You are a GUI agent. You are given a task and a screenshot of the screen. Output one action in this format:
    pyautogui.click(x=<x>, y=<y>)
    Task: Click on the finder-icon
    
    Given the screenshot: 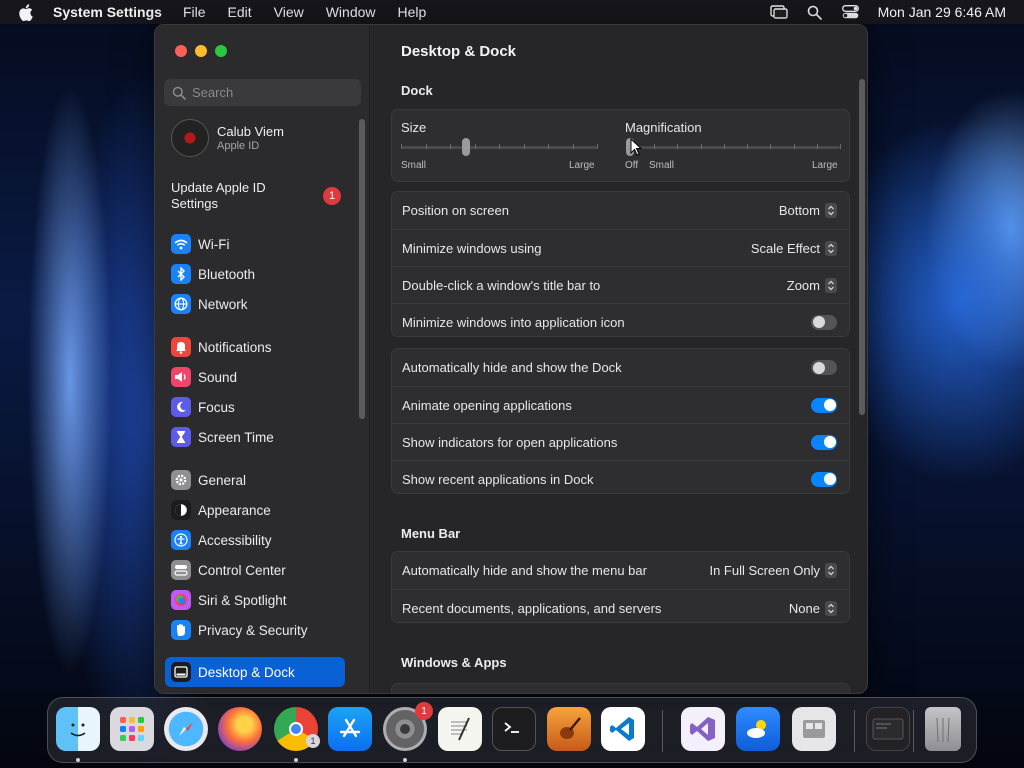 What is the action you would take?
    pyautogui.click(x=78, y=729)
    